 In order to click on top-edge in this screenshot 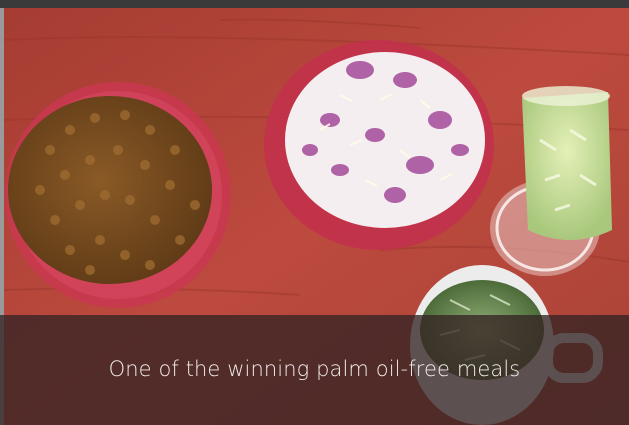, I will do `click(314, 4)`.